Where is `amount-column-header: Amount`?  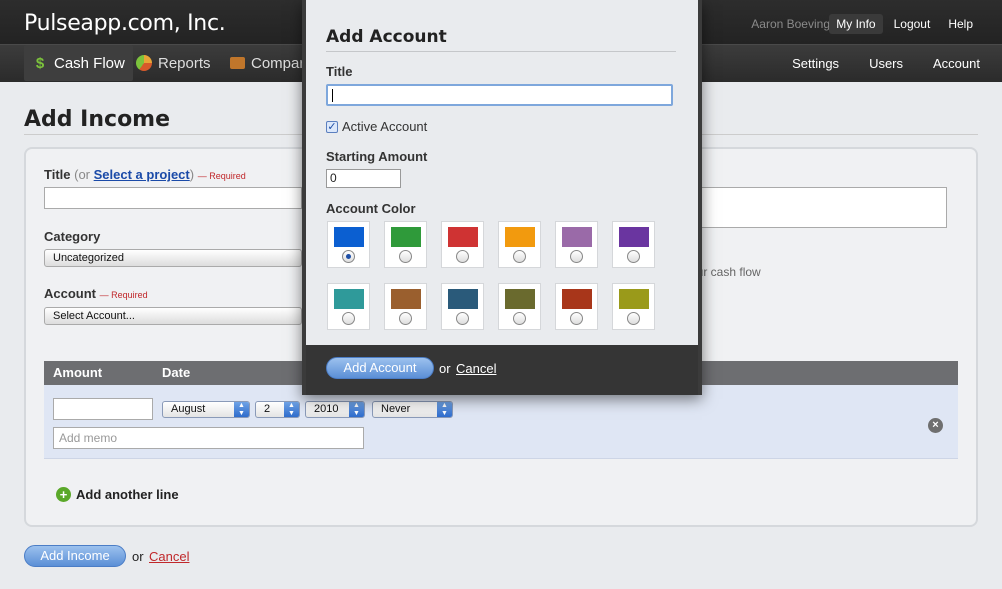
amount-column-header: Amount is located at coordinates (78, 372).